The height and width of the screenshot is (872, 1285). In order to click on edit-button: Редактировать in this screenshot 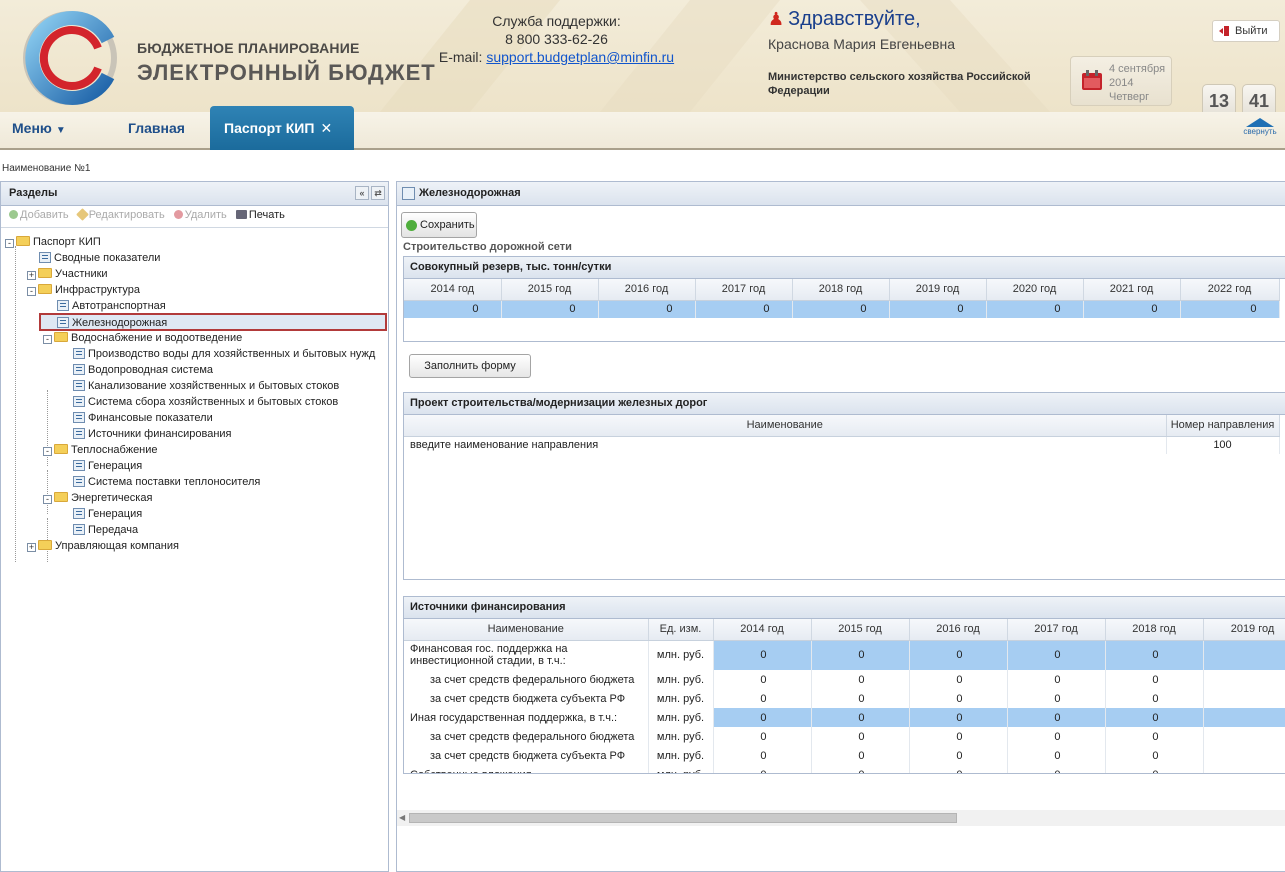, I will do `click(120, 214)`.